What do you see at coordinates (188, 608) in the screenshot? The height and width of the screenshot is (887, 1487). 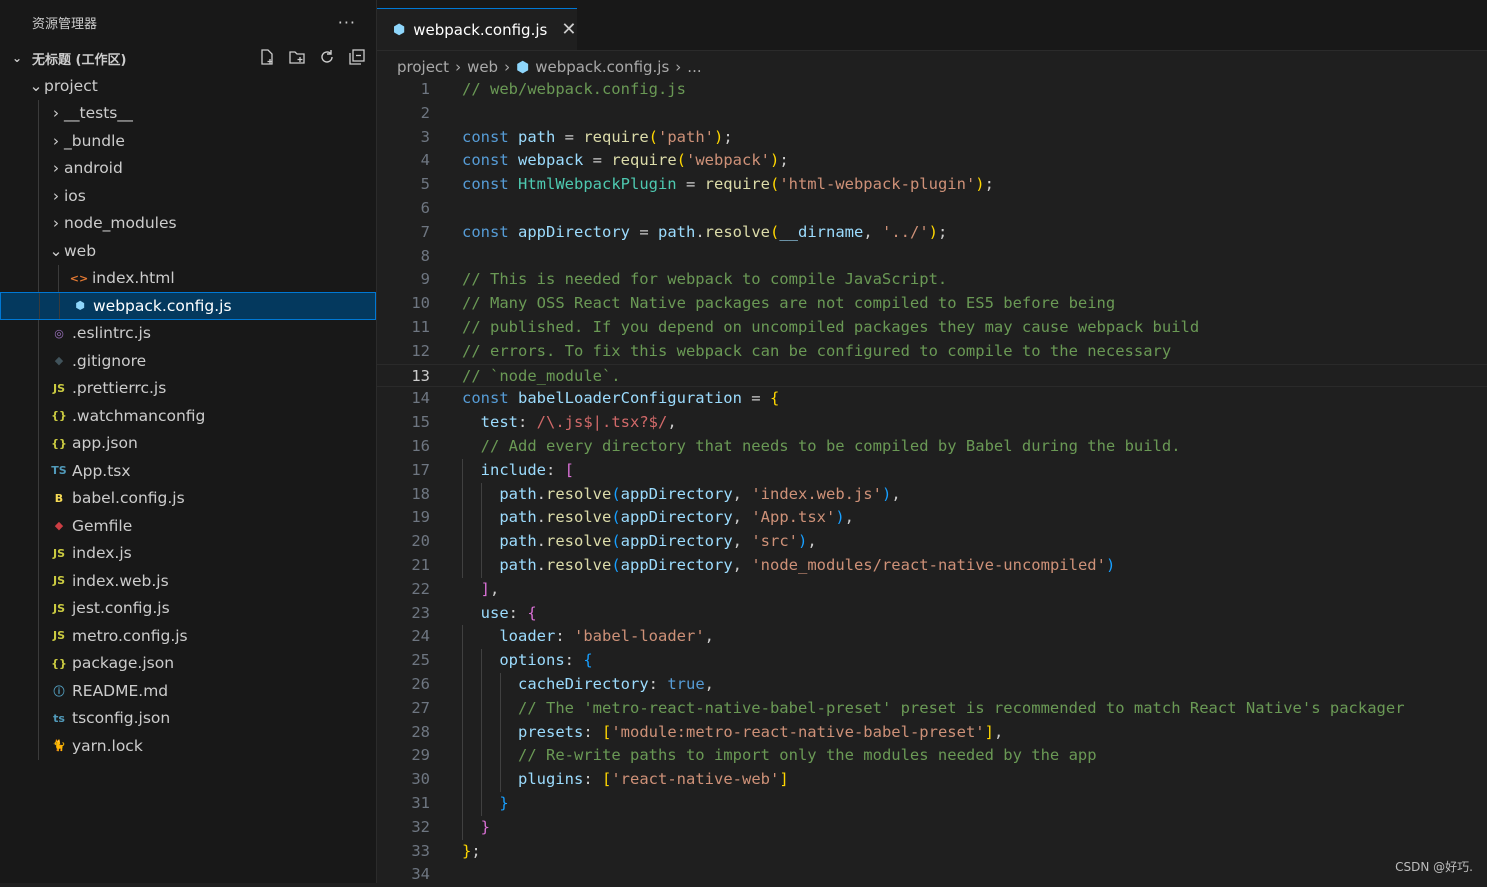 I see `file-item: JS jest.config.js` at bounding box center [188, 608].